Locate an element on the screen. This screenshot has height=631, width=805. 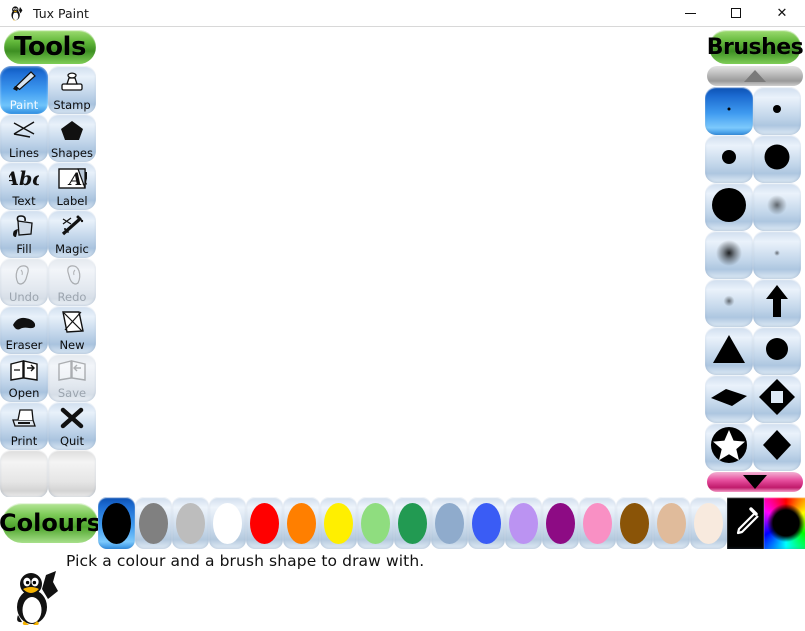
colour-swatch-yellow is located at coordinates (338, 523).